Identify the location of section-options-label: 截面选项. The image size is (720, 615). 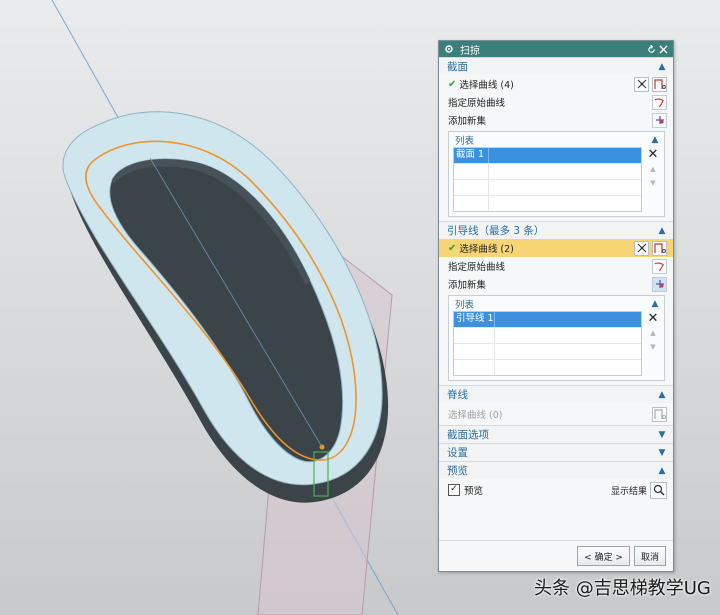
(468, 435).